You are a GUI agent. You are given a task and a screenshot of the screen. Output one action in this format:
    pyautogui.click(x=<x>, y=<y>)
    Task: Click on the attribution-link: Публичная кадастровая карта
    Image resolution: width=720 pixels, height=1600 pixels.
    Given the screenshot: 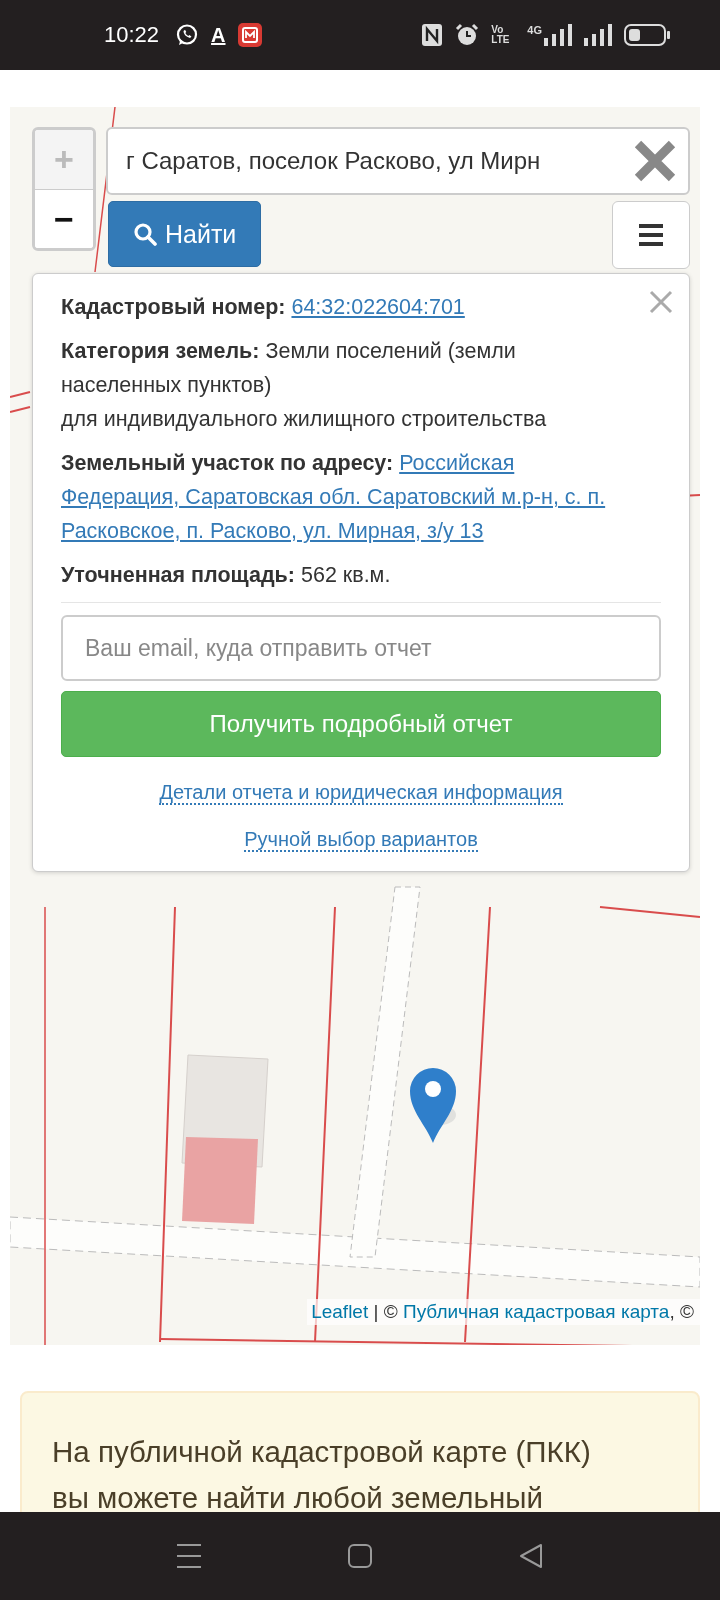 What is the action you would take?
    pyautogui.click(x=536, y=1311)
    